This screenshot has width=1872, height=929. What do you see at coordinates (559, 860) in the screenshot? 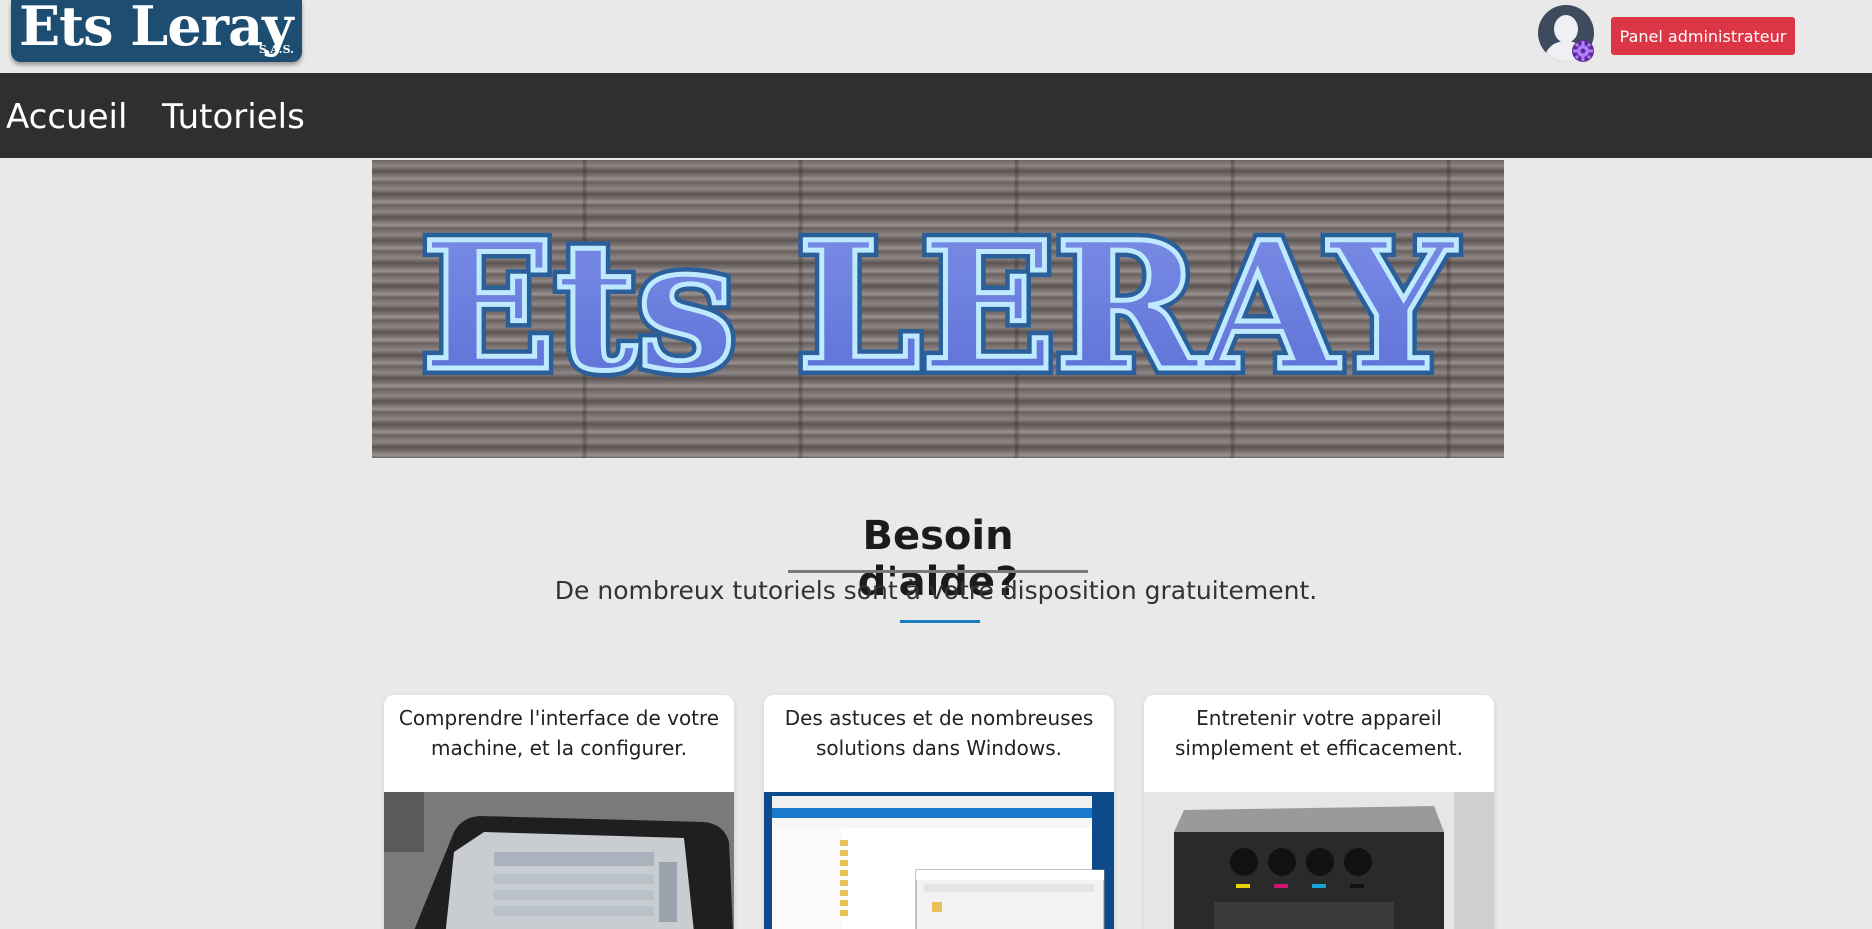
I see `card-image-printer-panel` at bounding box center [559, 860].